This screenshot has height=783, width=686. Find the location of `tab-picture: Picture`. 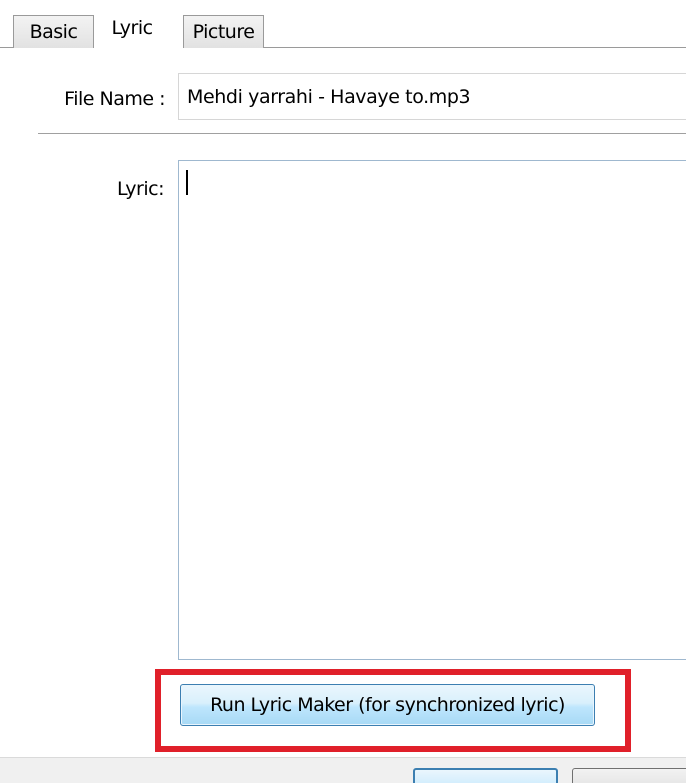

tab-picture: Picture is located at coordinates (223, 31).